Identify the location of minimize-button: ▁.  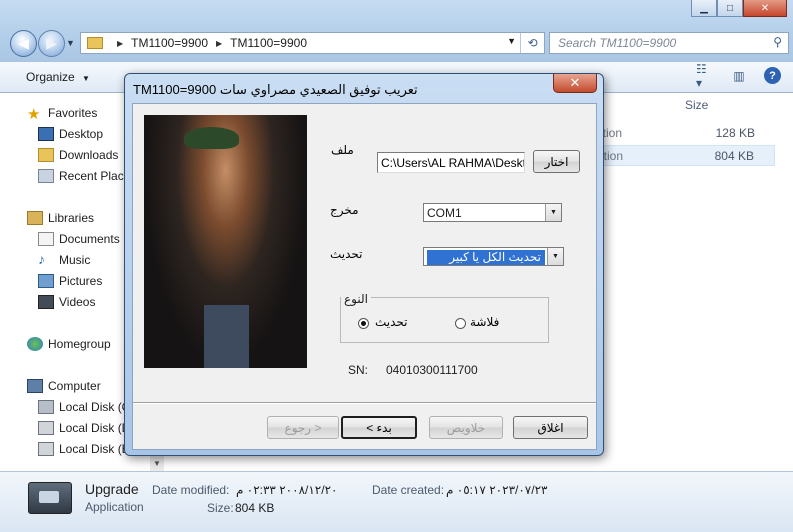
(704, 8).